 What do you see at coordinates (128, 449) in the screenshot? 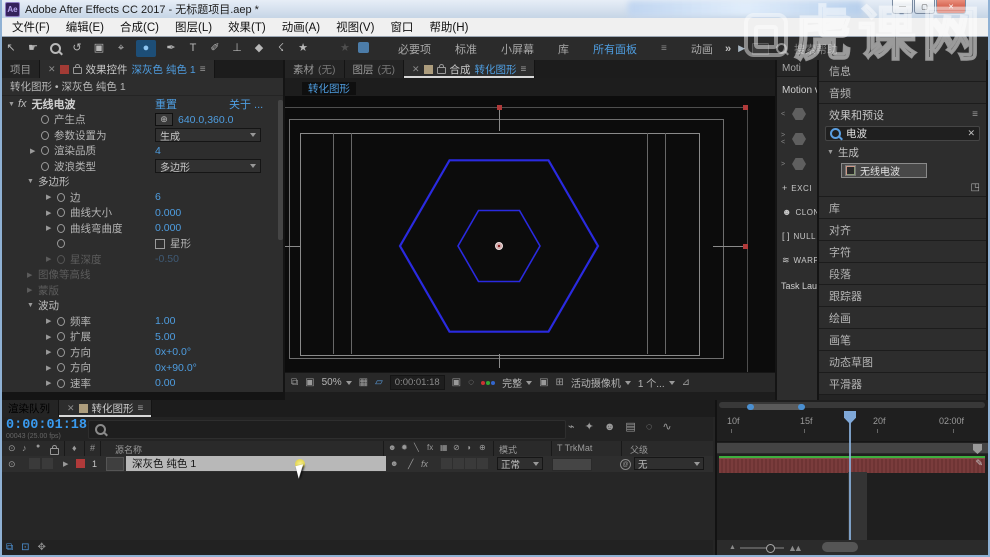
I see `source-name-column-header: 源名称` at bounding box center [128, 449].